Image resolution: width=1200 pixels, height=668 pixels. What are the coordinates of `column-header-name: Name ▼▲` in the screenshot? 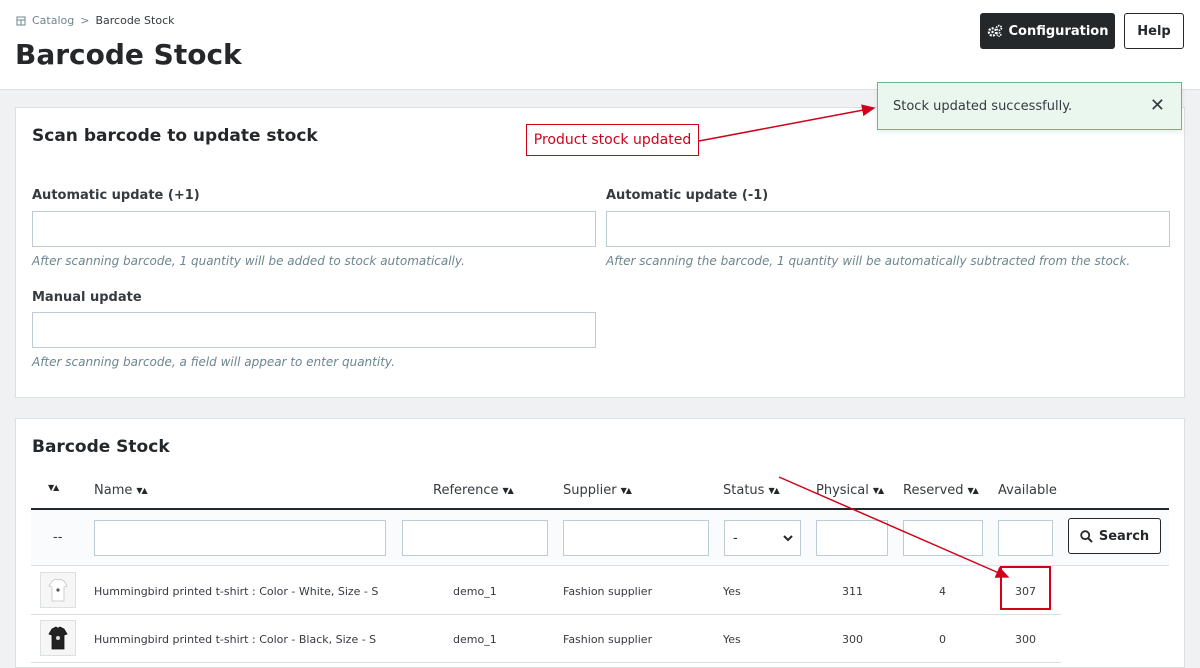 It's located at (121, 490).